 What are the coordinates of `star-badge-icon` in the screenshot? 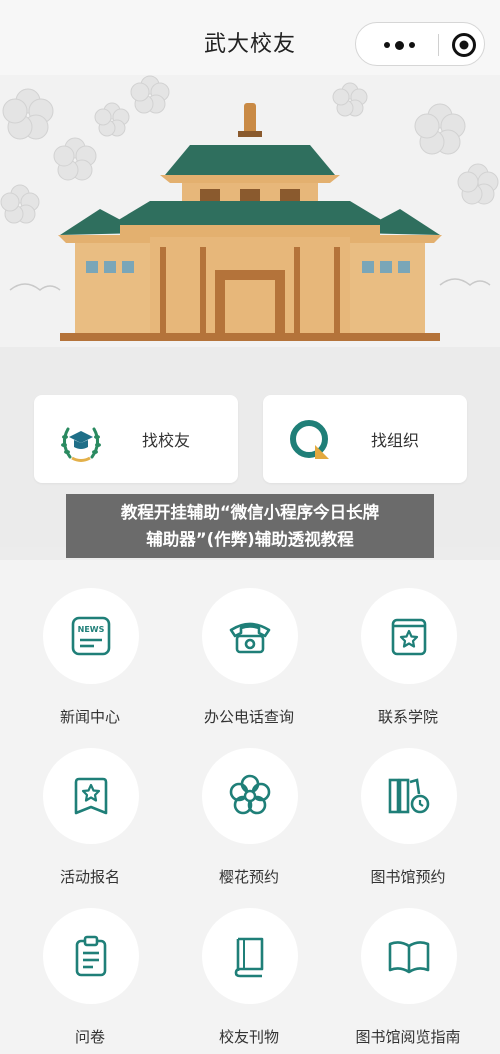 It's located at (91, 796).